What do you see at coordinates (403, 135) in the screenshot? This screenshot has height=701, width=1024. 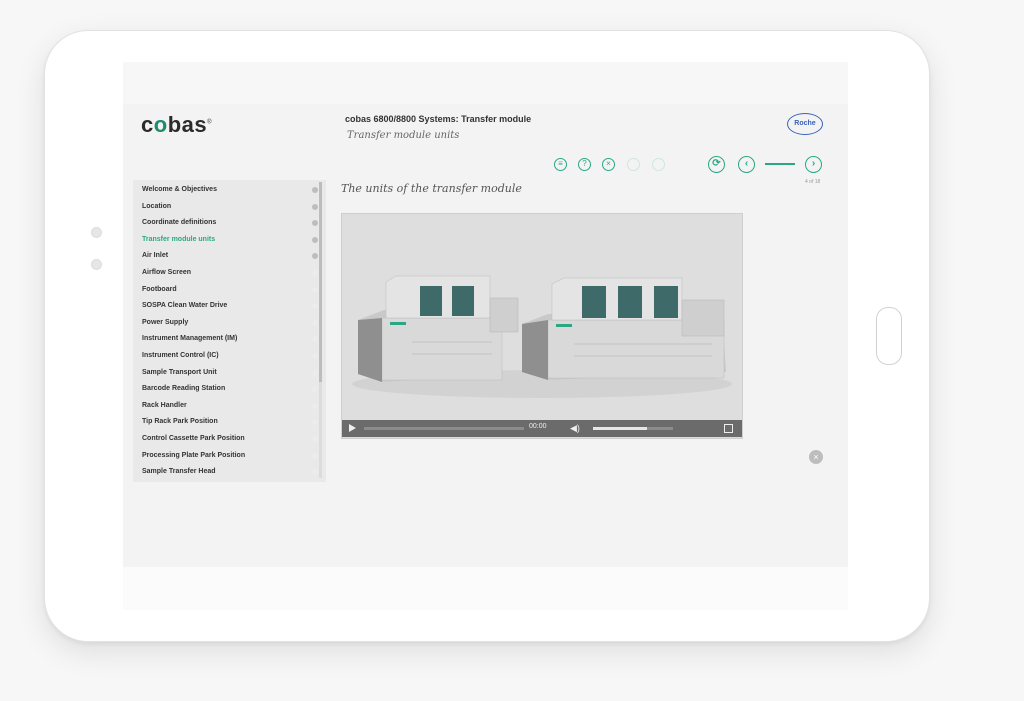 I see `page-subtitle: Transfer module units` at bounding box center [403, 135].